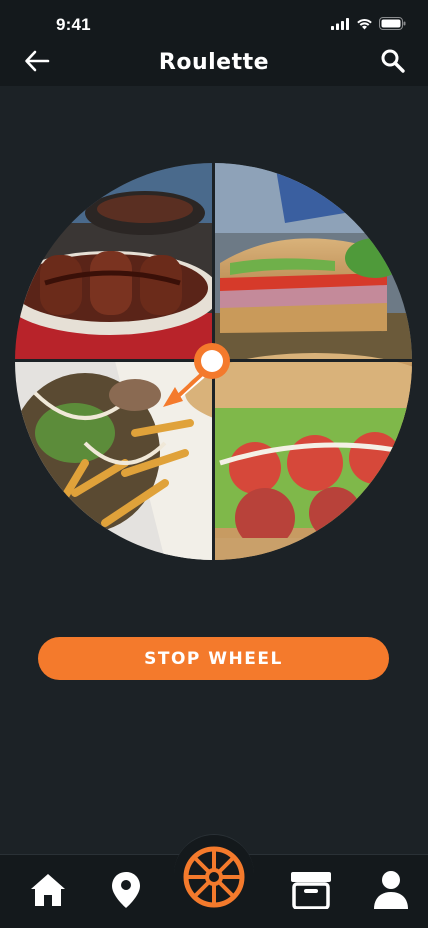 This screenshot has width=428, height=928. I want to click on tab-profile, so click(391, 890).